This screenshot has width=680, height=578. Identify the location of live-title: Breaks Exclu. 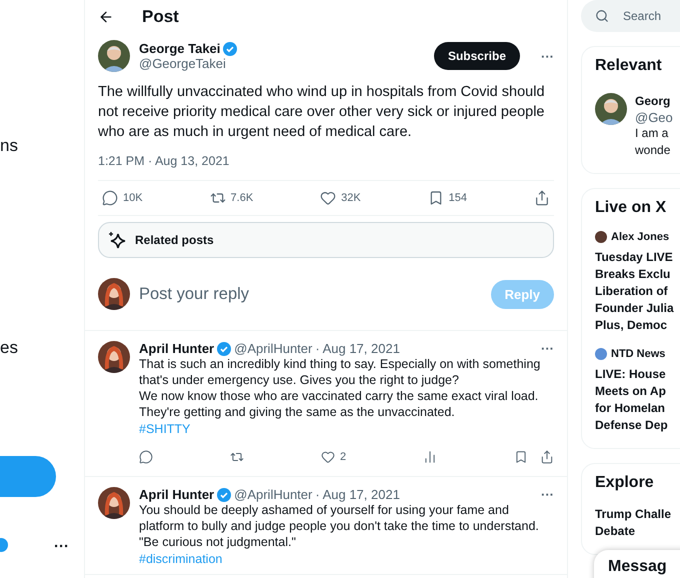
(637, 274).